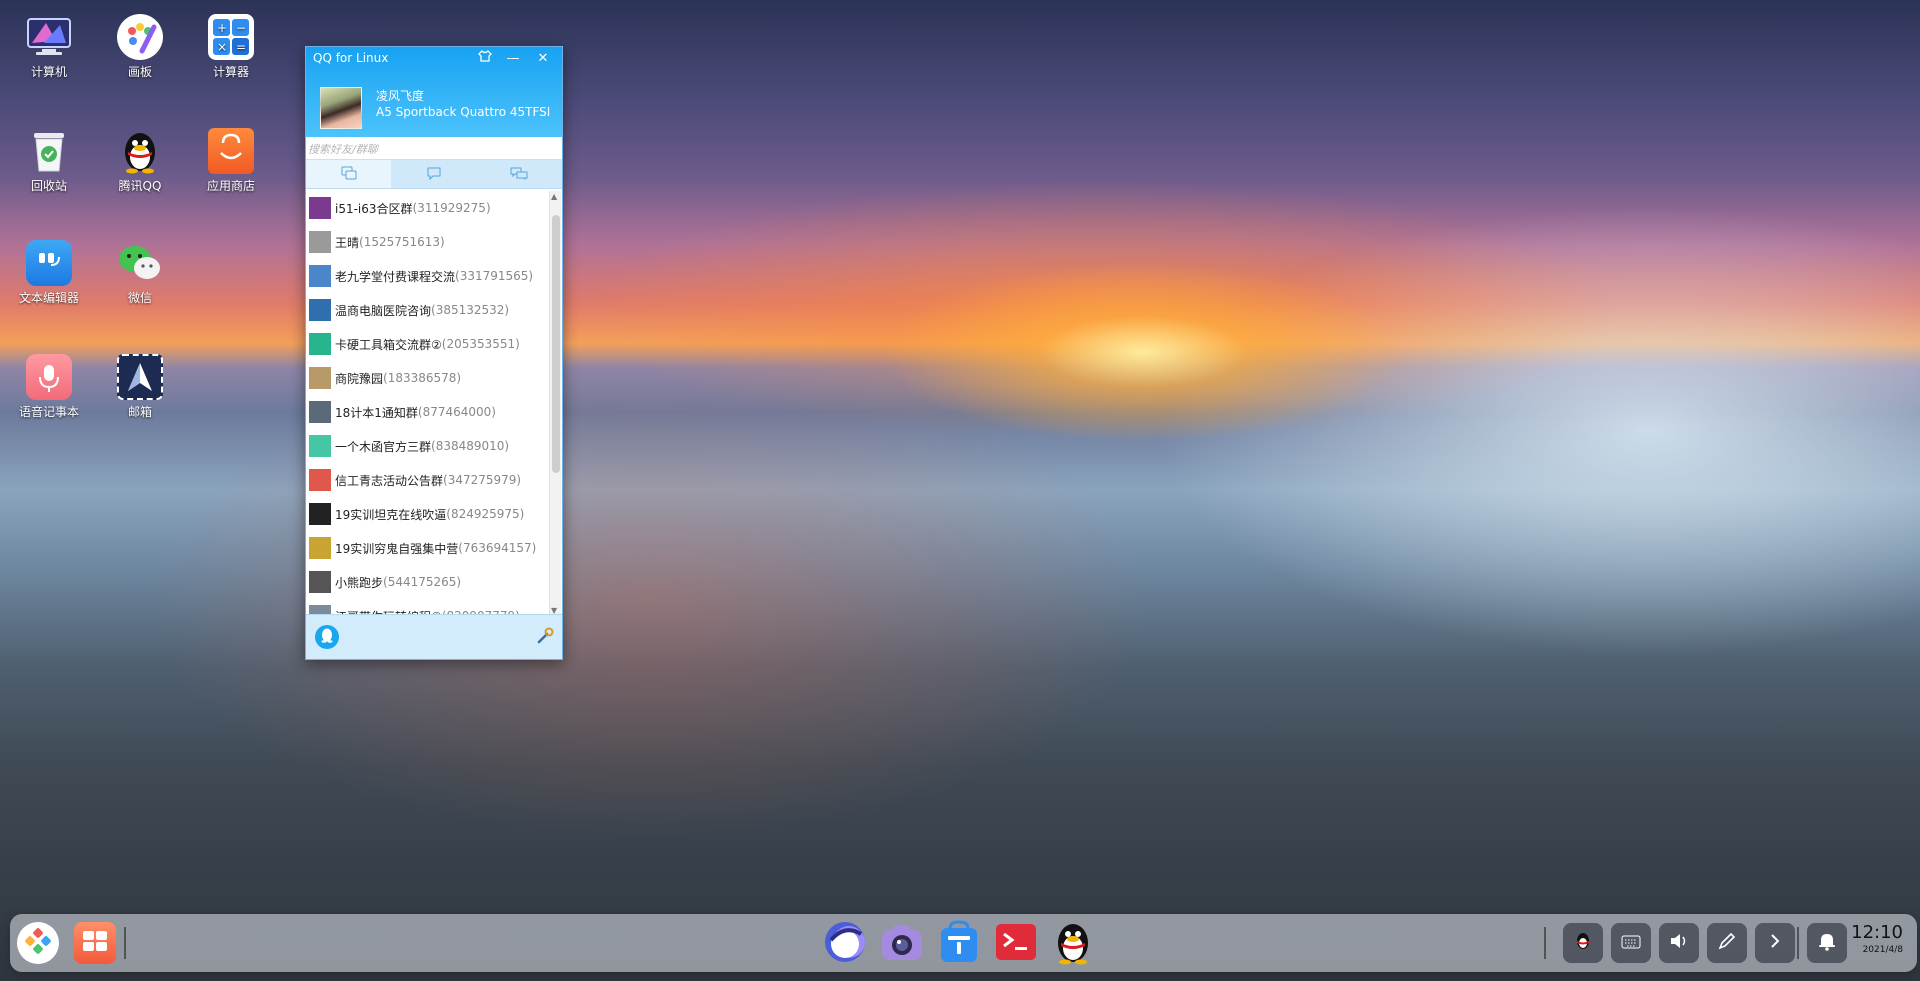  Describe the element at coordinates (470, 446) in the screenshot. I see `group-number: (838489010)` at that location.